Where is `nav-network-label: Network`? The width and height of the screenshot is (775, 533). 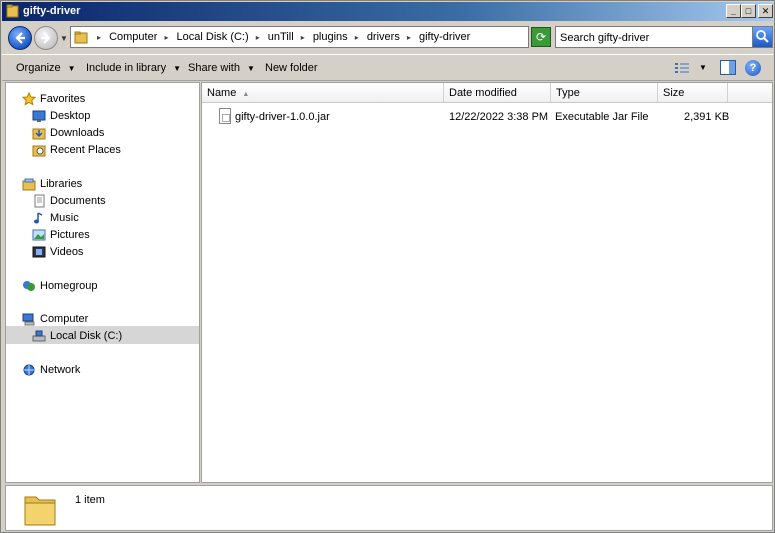
nav-network-label: Network is located at coordinates (60, 370).